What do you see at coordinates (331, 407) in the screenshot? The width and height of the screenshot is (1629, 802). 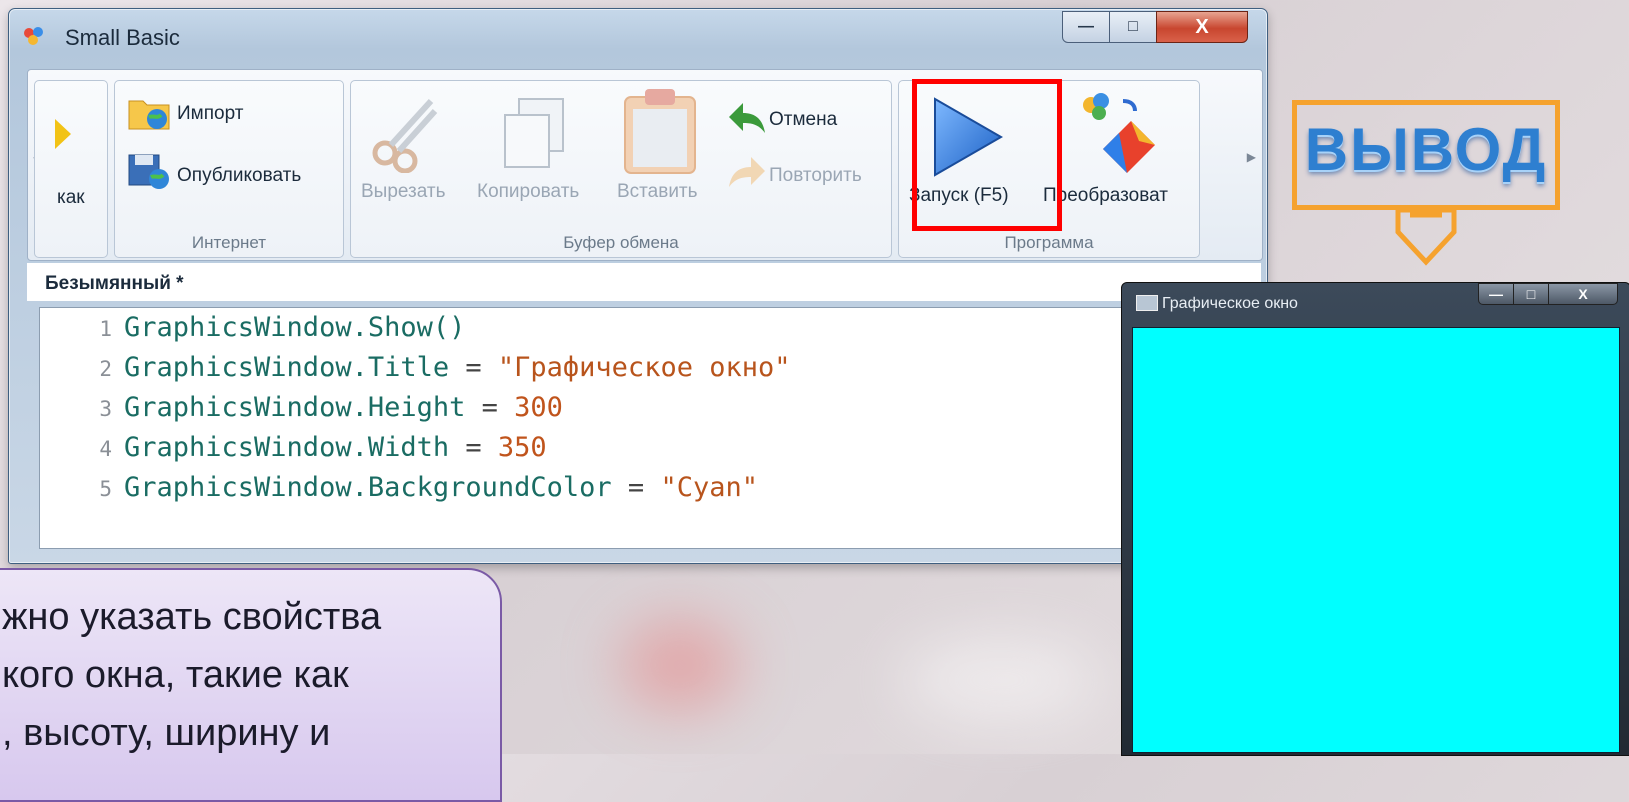 I see `code-line: 3 GraphicsWindow.Height = 300` at bounding box center [331, 407].